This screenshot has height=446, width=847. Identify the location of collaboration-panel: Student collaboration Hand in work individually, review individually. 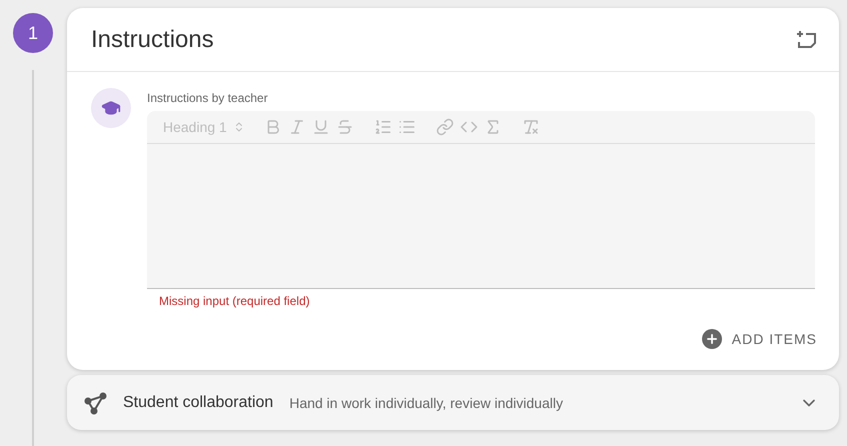
(453, 402).